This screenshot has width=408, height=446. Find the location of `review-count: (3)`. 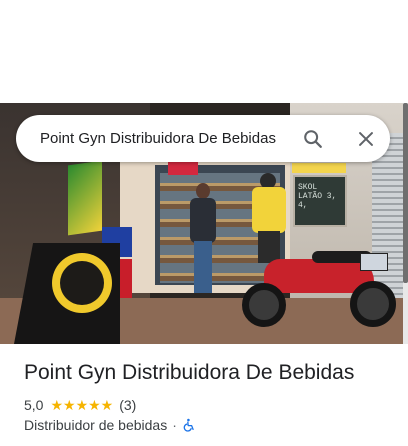

review-count: (3) is located at coordinates (127, 405).